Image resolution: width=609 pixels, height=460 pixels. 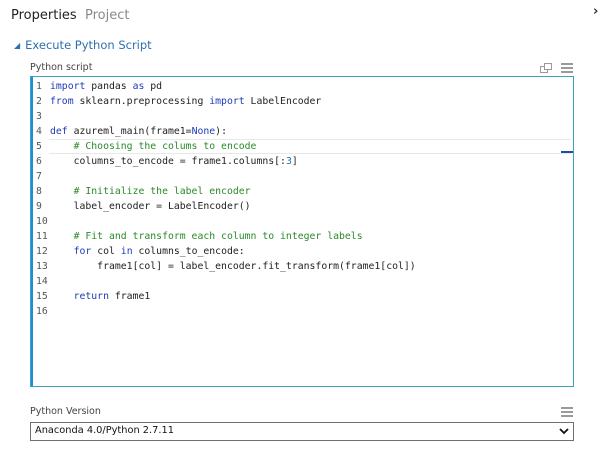 What do you see at coordinates (42, 311) in the screenshot?
I see `line-number: 16` at bounding box center [42, 311].